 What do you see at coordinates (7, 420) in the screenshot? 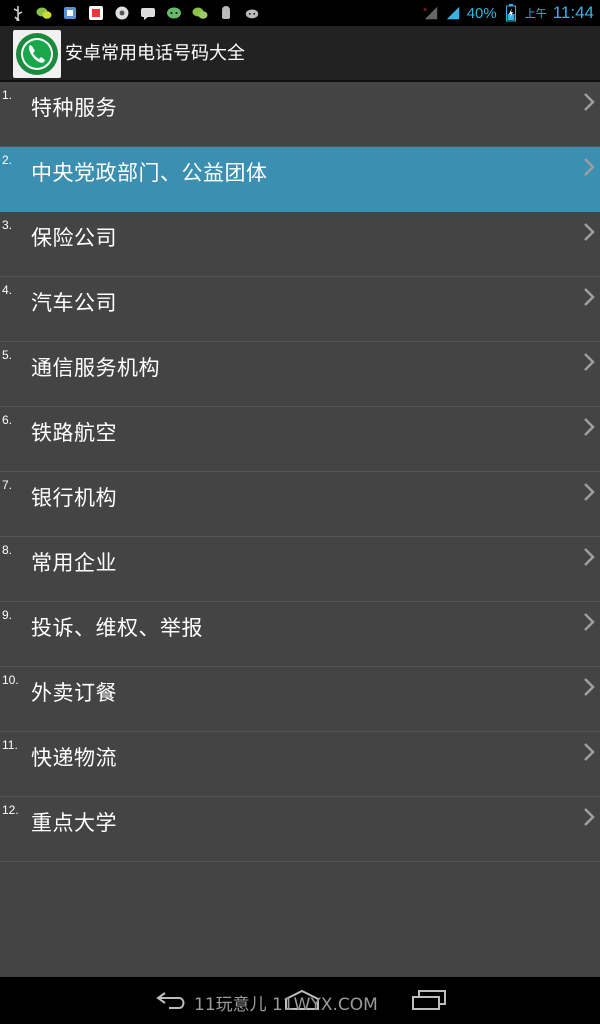
I see `item-number: 6.` at bounding box center [7, 420].